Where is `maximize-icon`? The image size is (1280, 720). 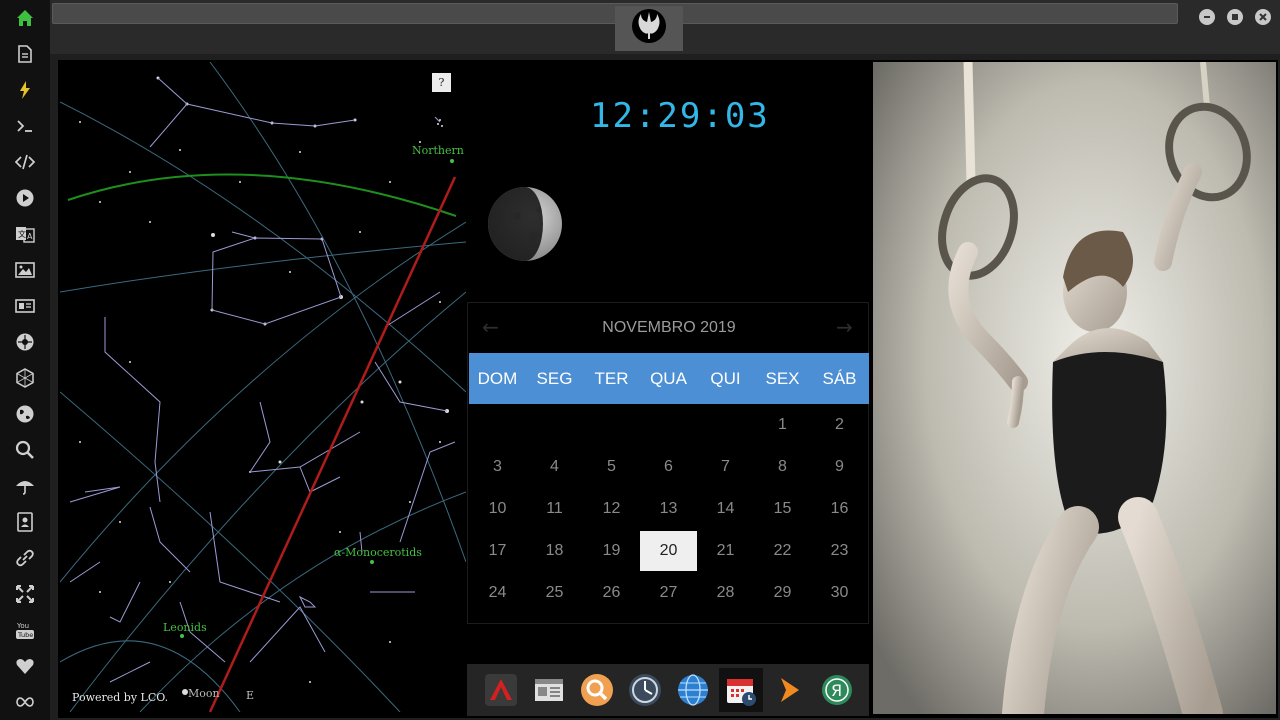
maximize-icon is located at coordinates (1235, 17).